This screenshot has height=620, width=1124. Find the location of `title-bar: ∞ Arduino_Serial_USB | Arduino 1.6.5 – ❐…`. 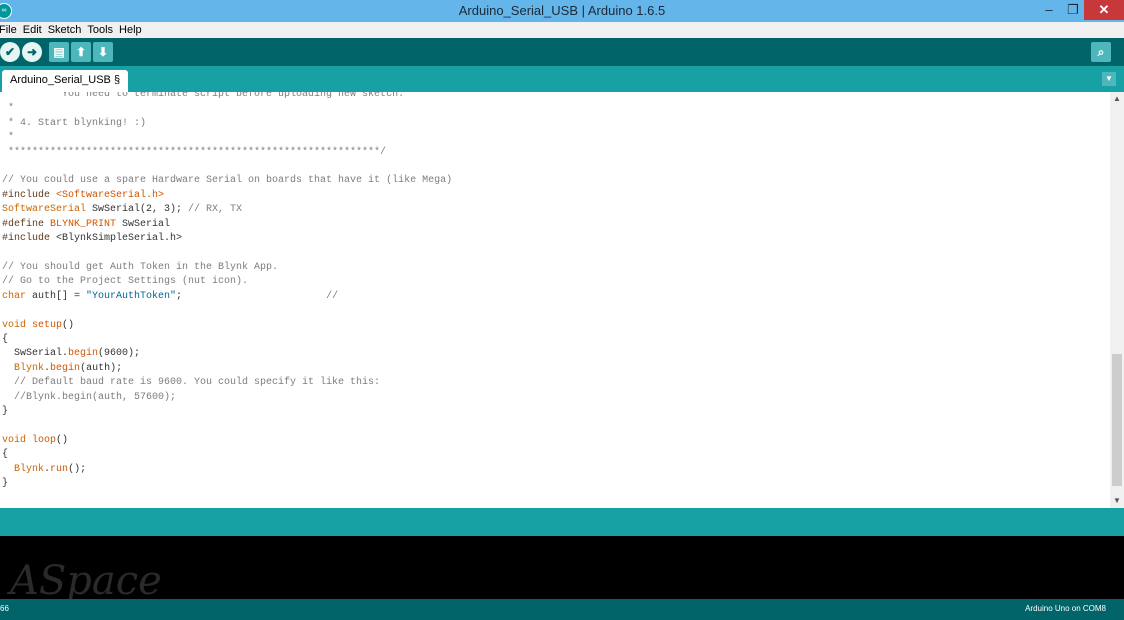

title-bar: ∞ Arduino_Serial_USB | Arduino 1.6.5 – ❐… is located at coordinates (562, 11).